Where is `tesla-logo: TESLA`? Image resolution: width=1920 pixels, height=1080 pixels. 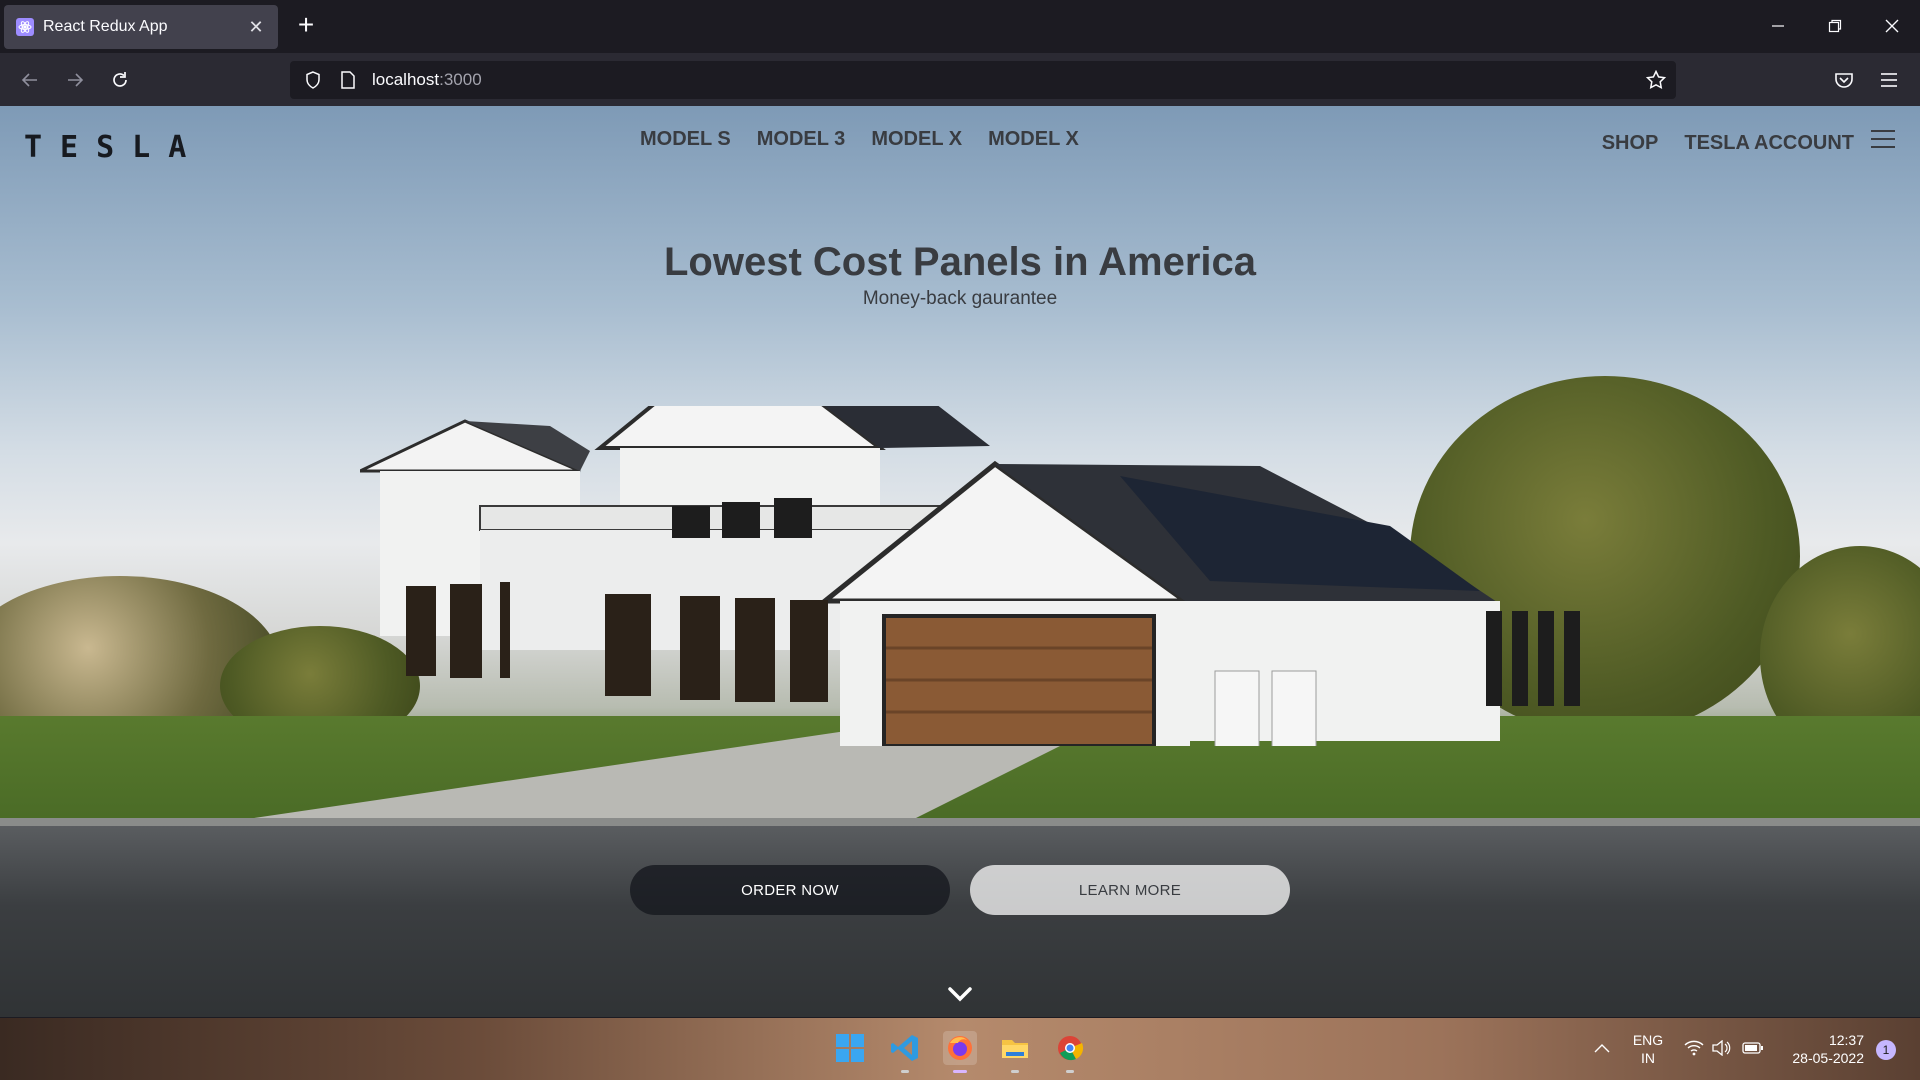
tesla-logo: TESLA is located at coordinates (114, 147).